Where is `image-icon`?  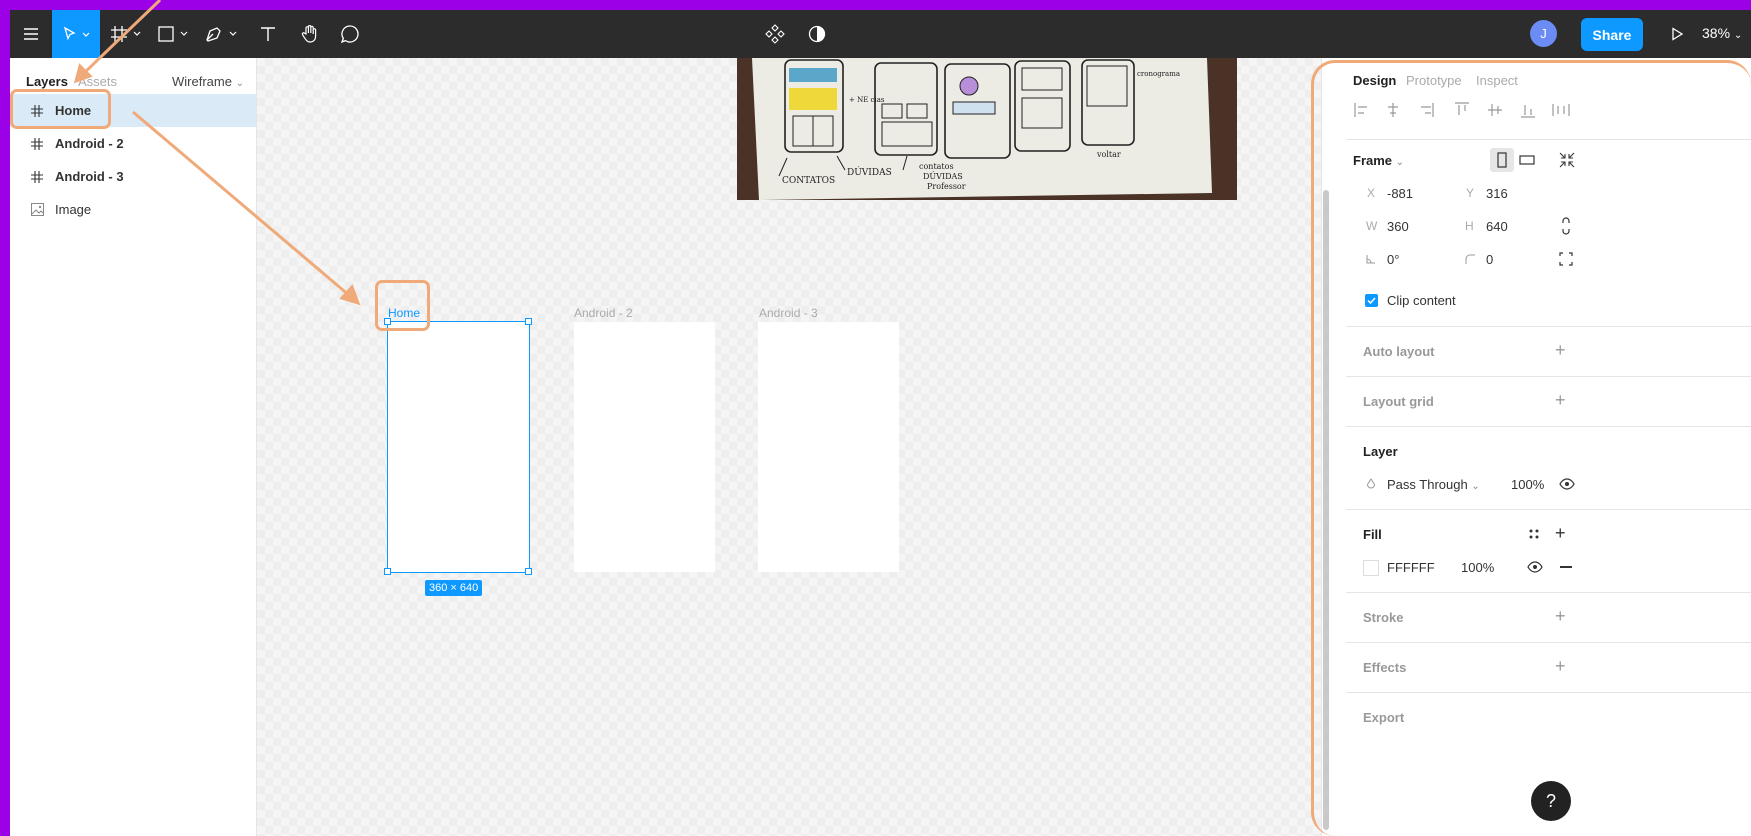 image-icon is located at coordinates (37, 209).